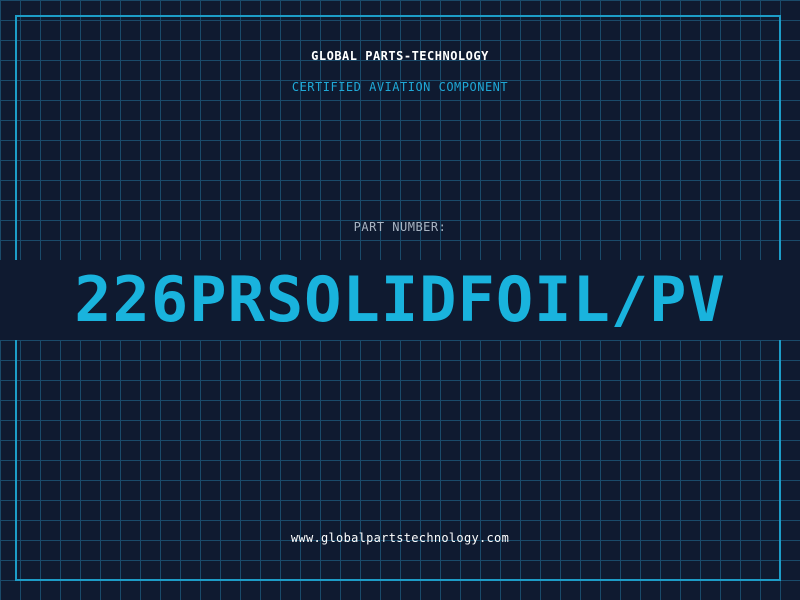 The image size is (800, 600). I want to click on part-number-value: 226PRSOLIDFOIL/PV, so click(400, 299).